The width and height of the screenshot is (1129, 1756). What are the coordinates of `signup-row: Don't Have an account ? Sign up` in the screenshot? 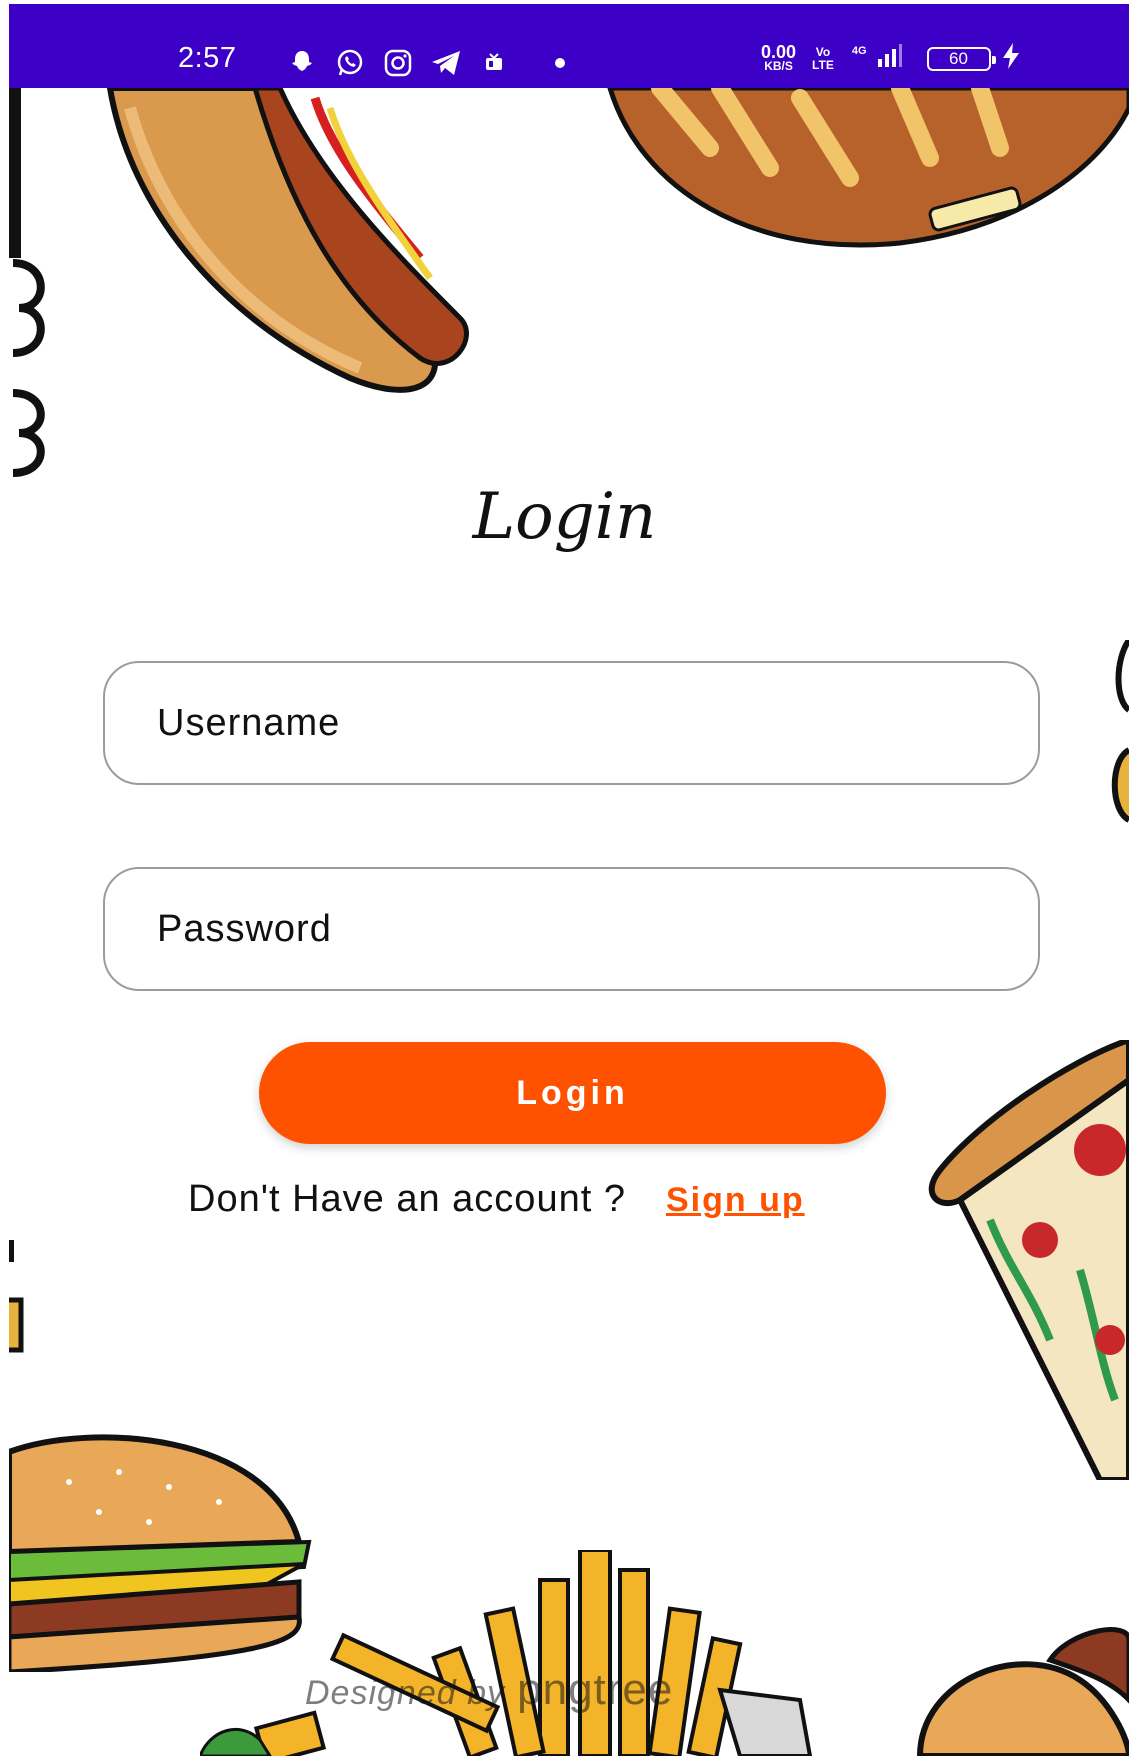 It's located at (496, 1199).